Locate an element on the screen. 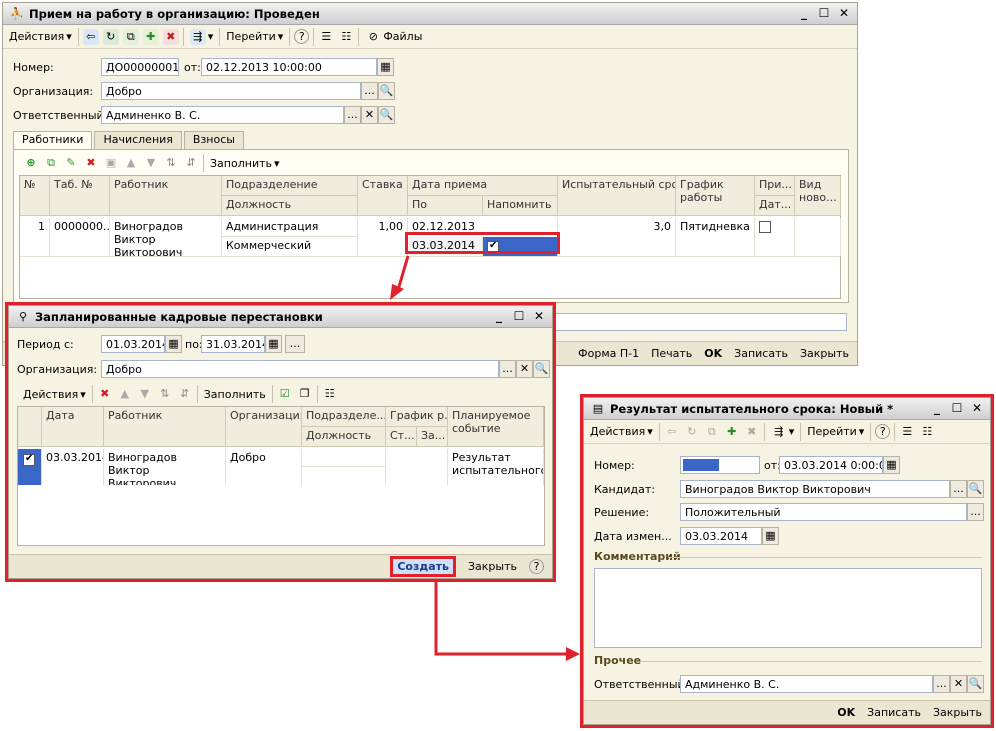 The width and height of the screenshot is (996, 731). col-org: Организация is located at coordinates (264, 427).